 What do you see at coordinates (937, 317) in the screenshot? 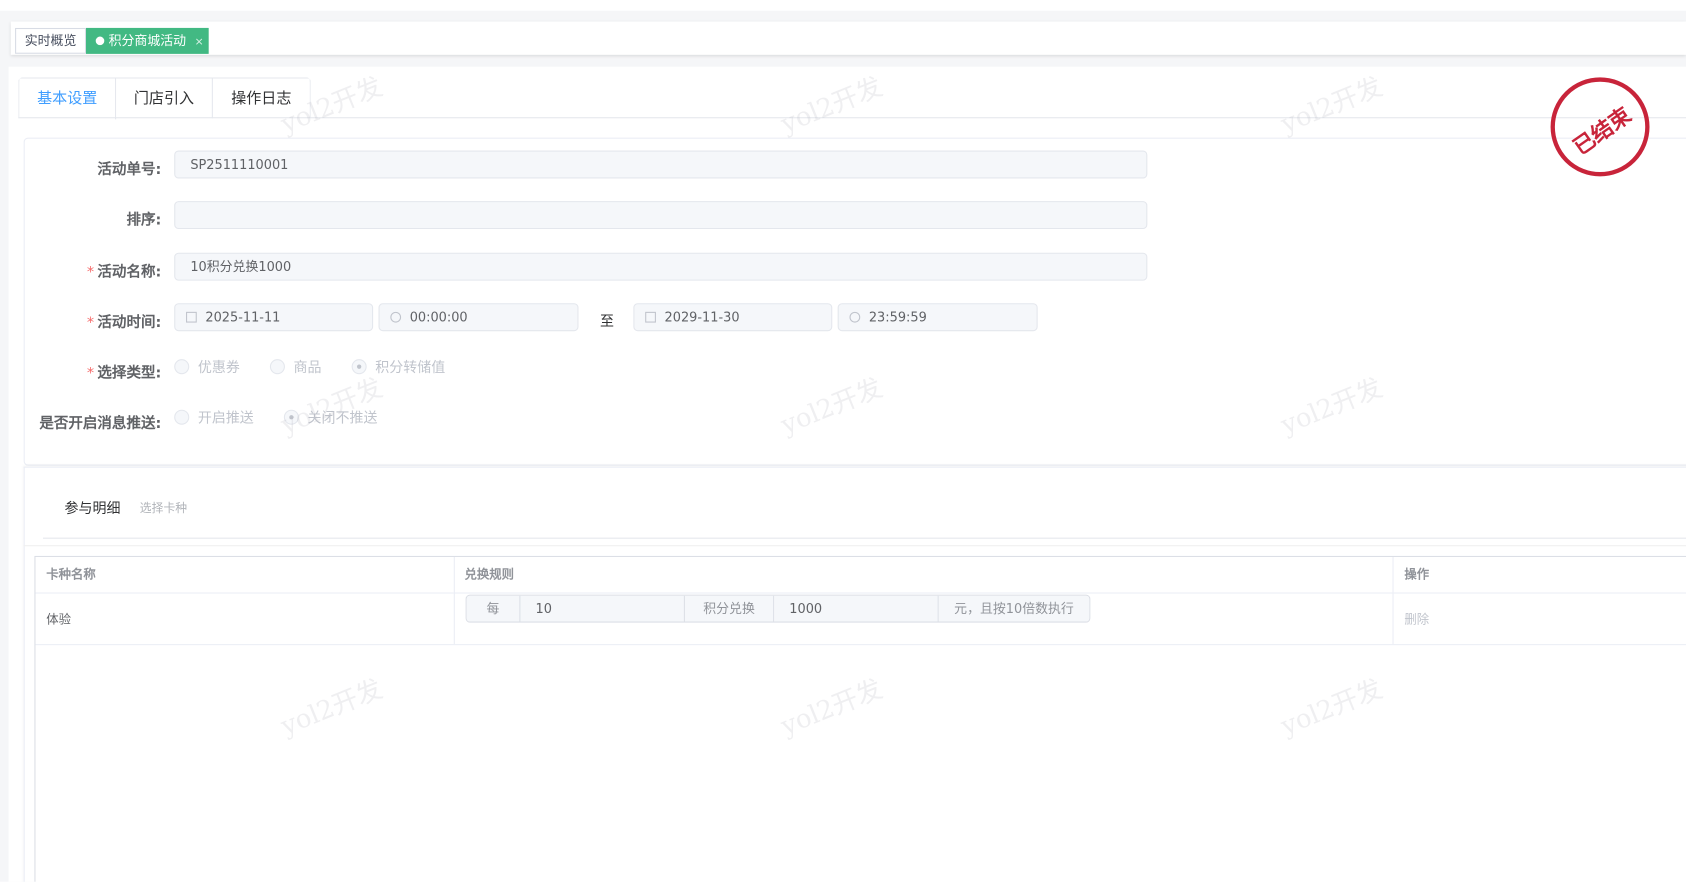
I see `end-time-input: 23:59:59` at bounding box center [937, 317].